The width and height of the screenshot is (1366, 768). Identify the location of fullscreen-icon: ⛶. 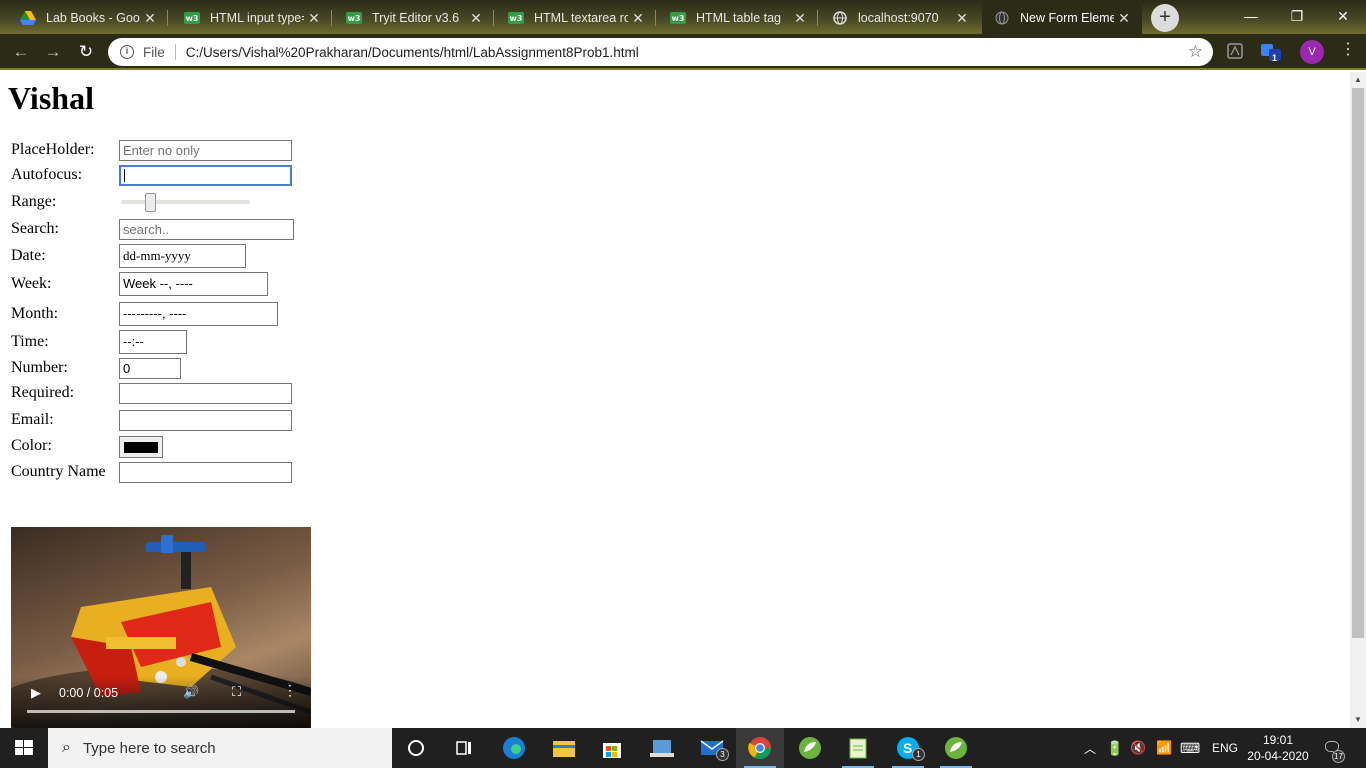
(236, 692).